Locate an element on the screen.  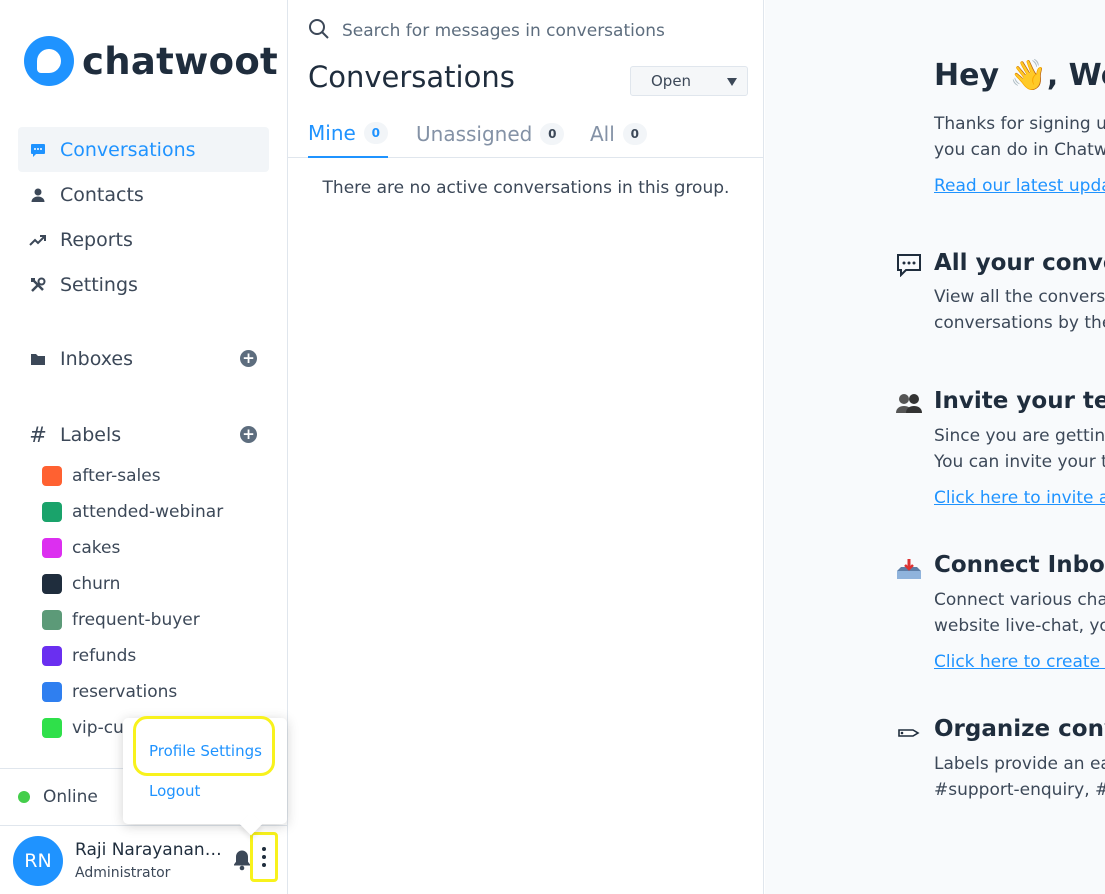
label-item: after-sales is located at coordinates (157, 476).